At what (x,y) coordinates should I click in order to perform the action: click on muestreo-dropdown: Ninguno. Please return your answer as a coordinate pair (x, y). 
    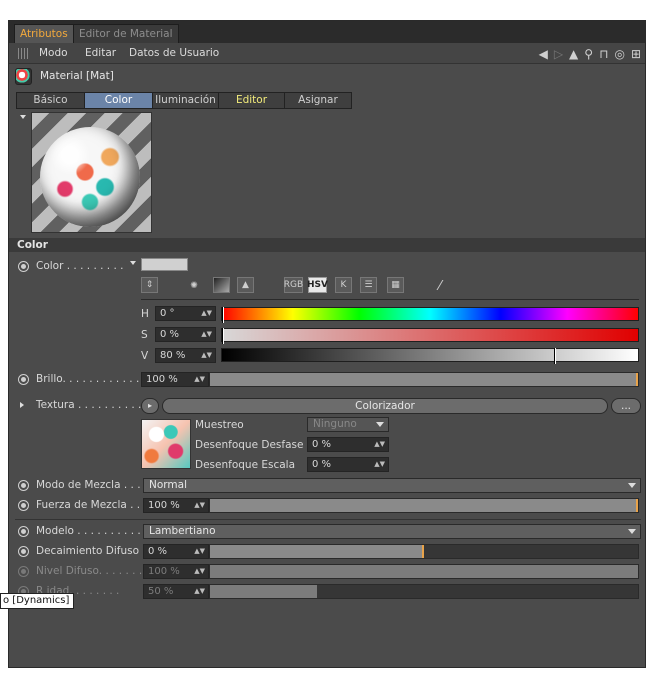
    Looking at the image, I should click on (348, 424).